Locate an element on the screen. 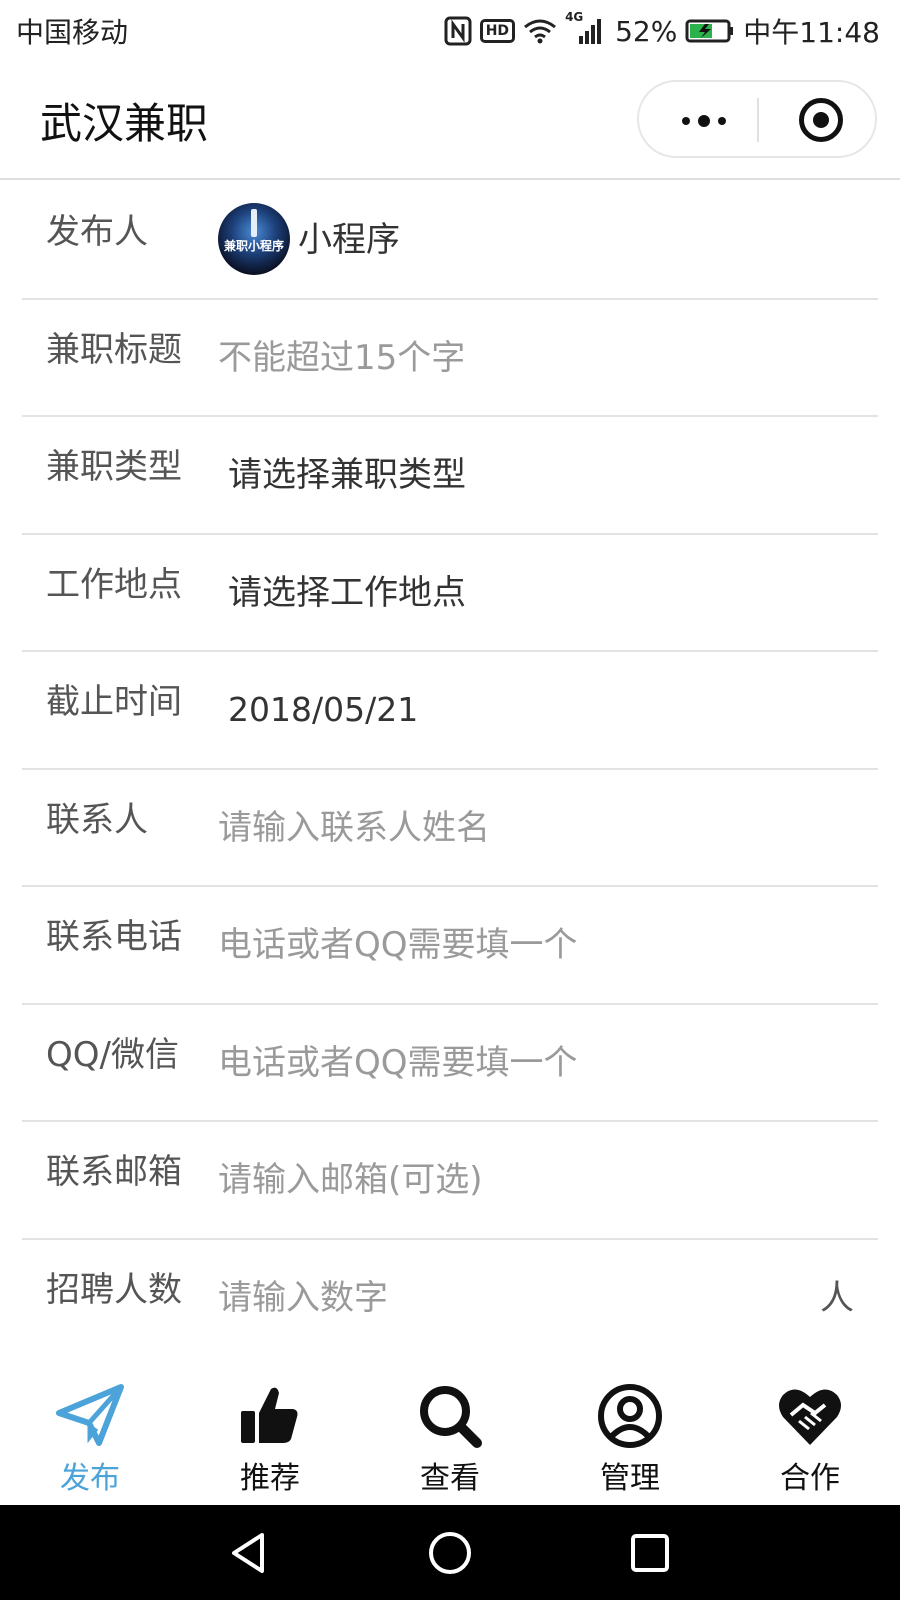 Image resolution: width=900 pixels, height=1600 pixels. email-input: 请输入邮箱(可选) is located at coordinates (350, 1179).